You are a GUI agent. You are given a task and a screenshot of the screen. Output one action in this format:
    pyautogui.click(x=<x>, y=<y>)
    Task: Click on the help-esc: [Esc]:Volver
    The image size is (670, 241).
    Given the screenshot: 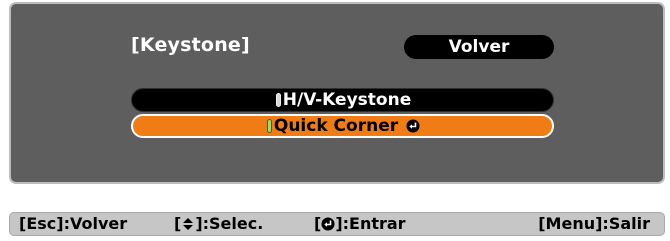 What is the action you would take?
    pyautogui.click(x=73, y=224)
    